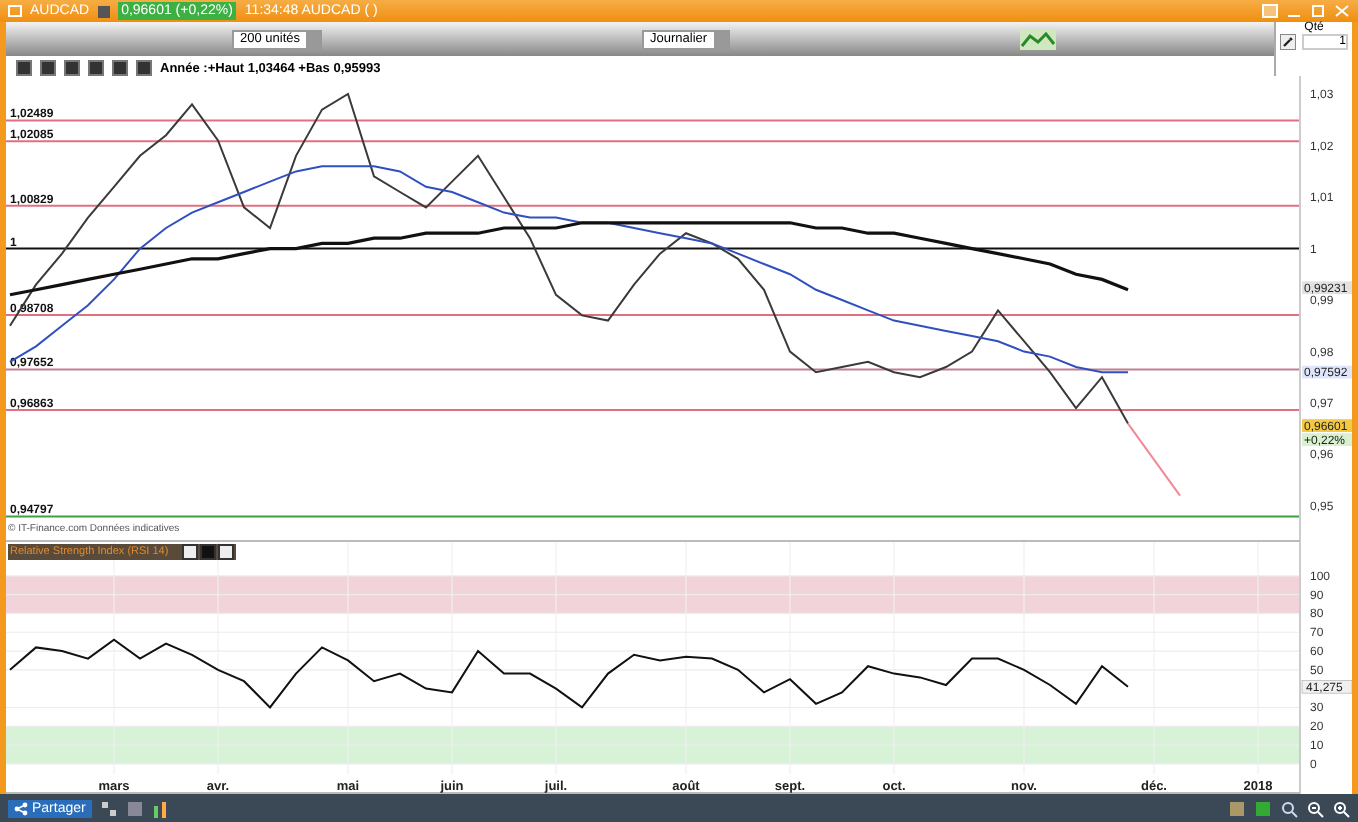 Image resolution: width=1358 pixels, height=822 pixels. Describe the element at coordinates (1289, 808) in the screenshot. I see `zoom-fit-icon` at that location.